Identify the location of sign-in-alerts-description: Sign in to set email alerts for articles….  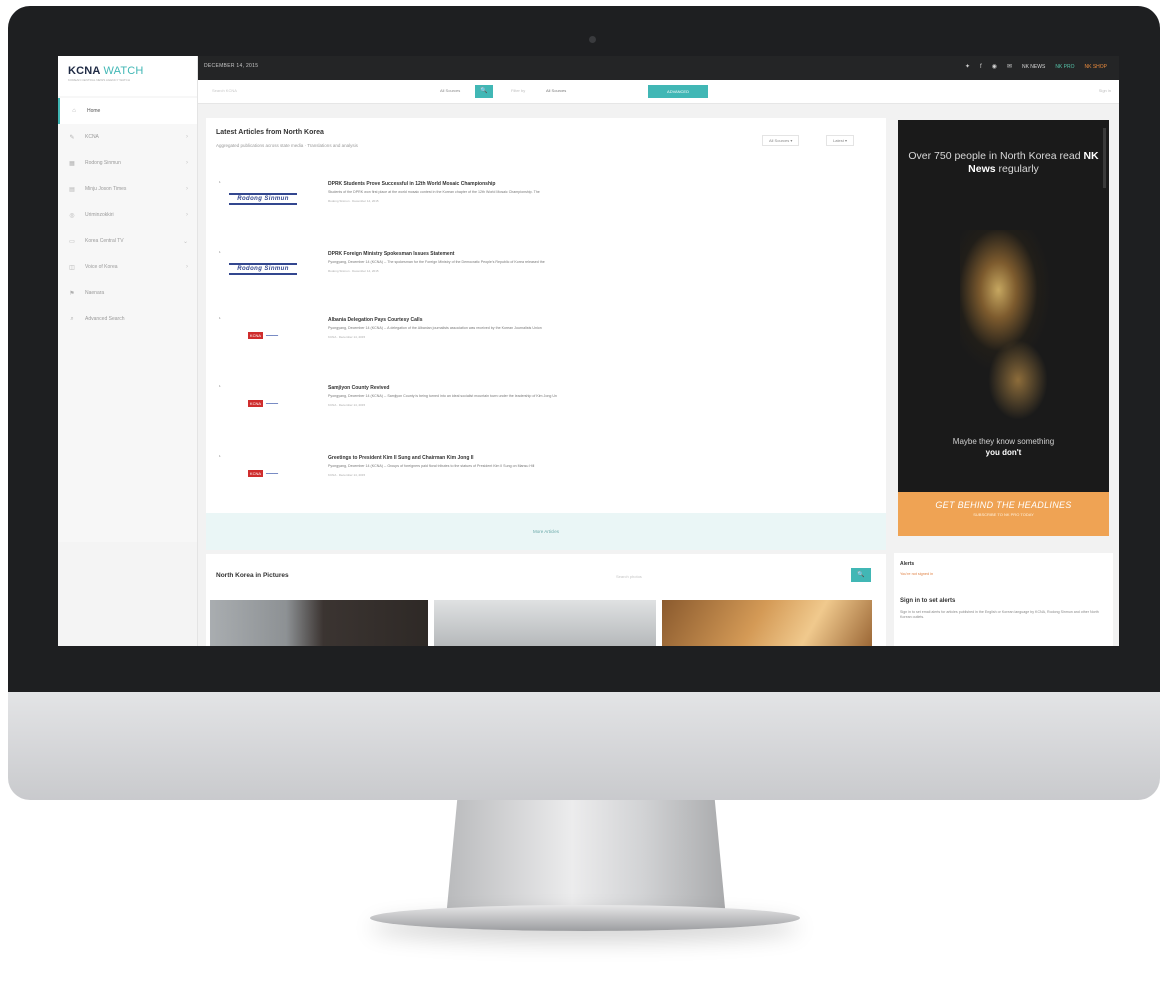
(999, 614).